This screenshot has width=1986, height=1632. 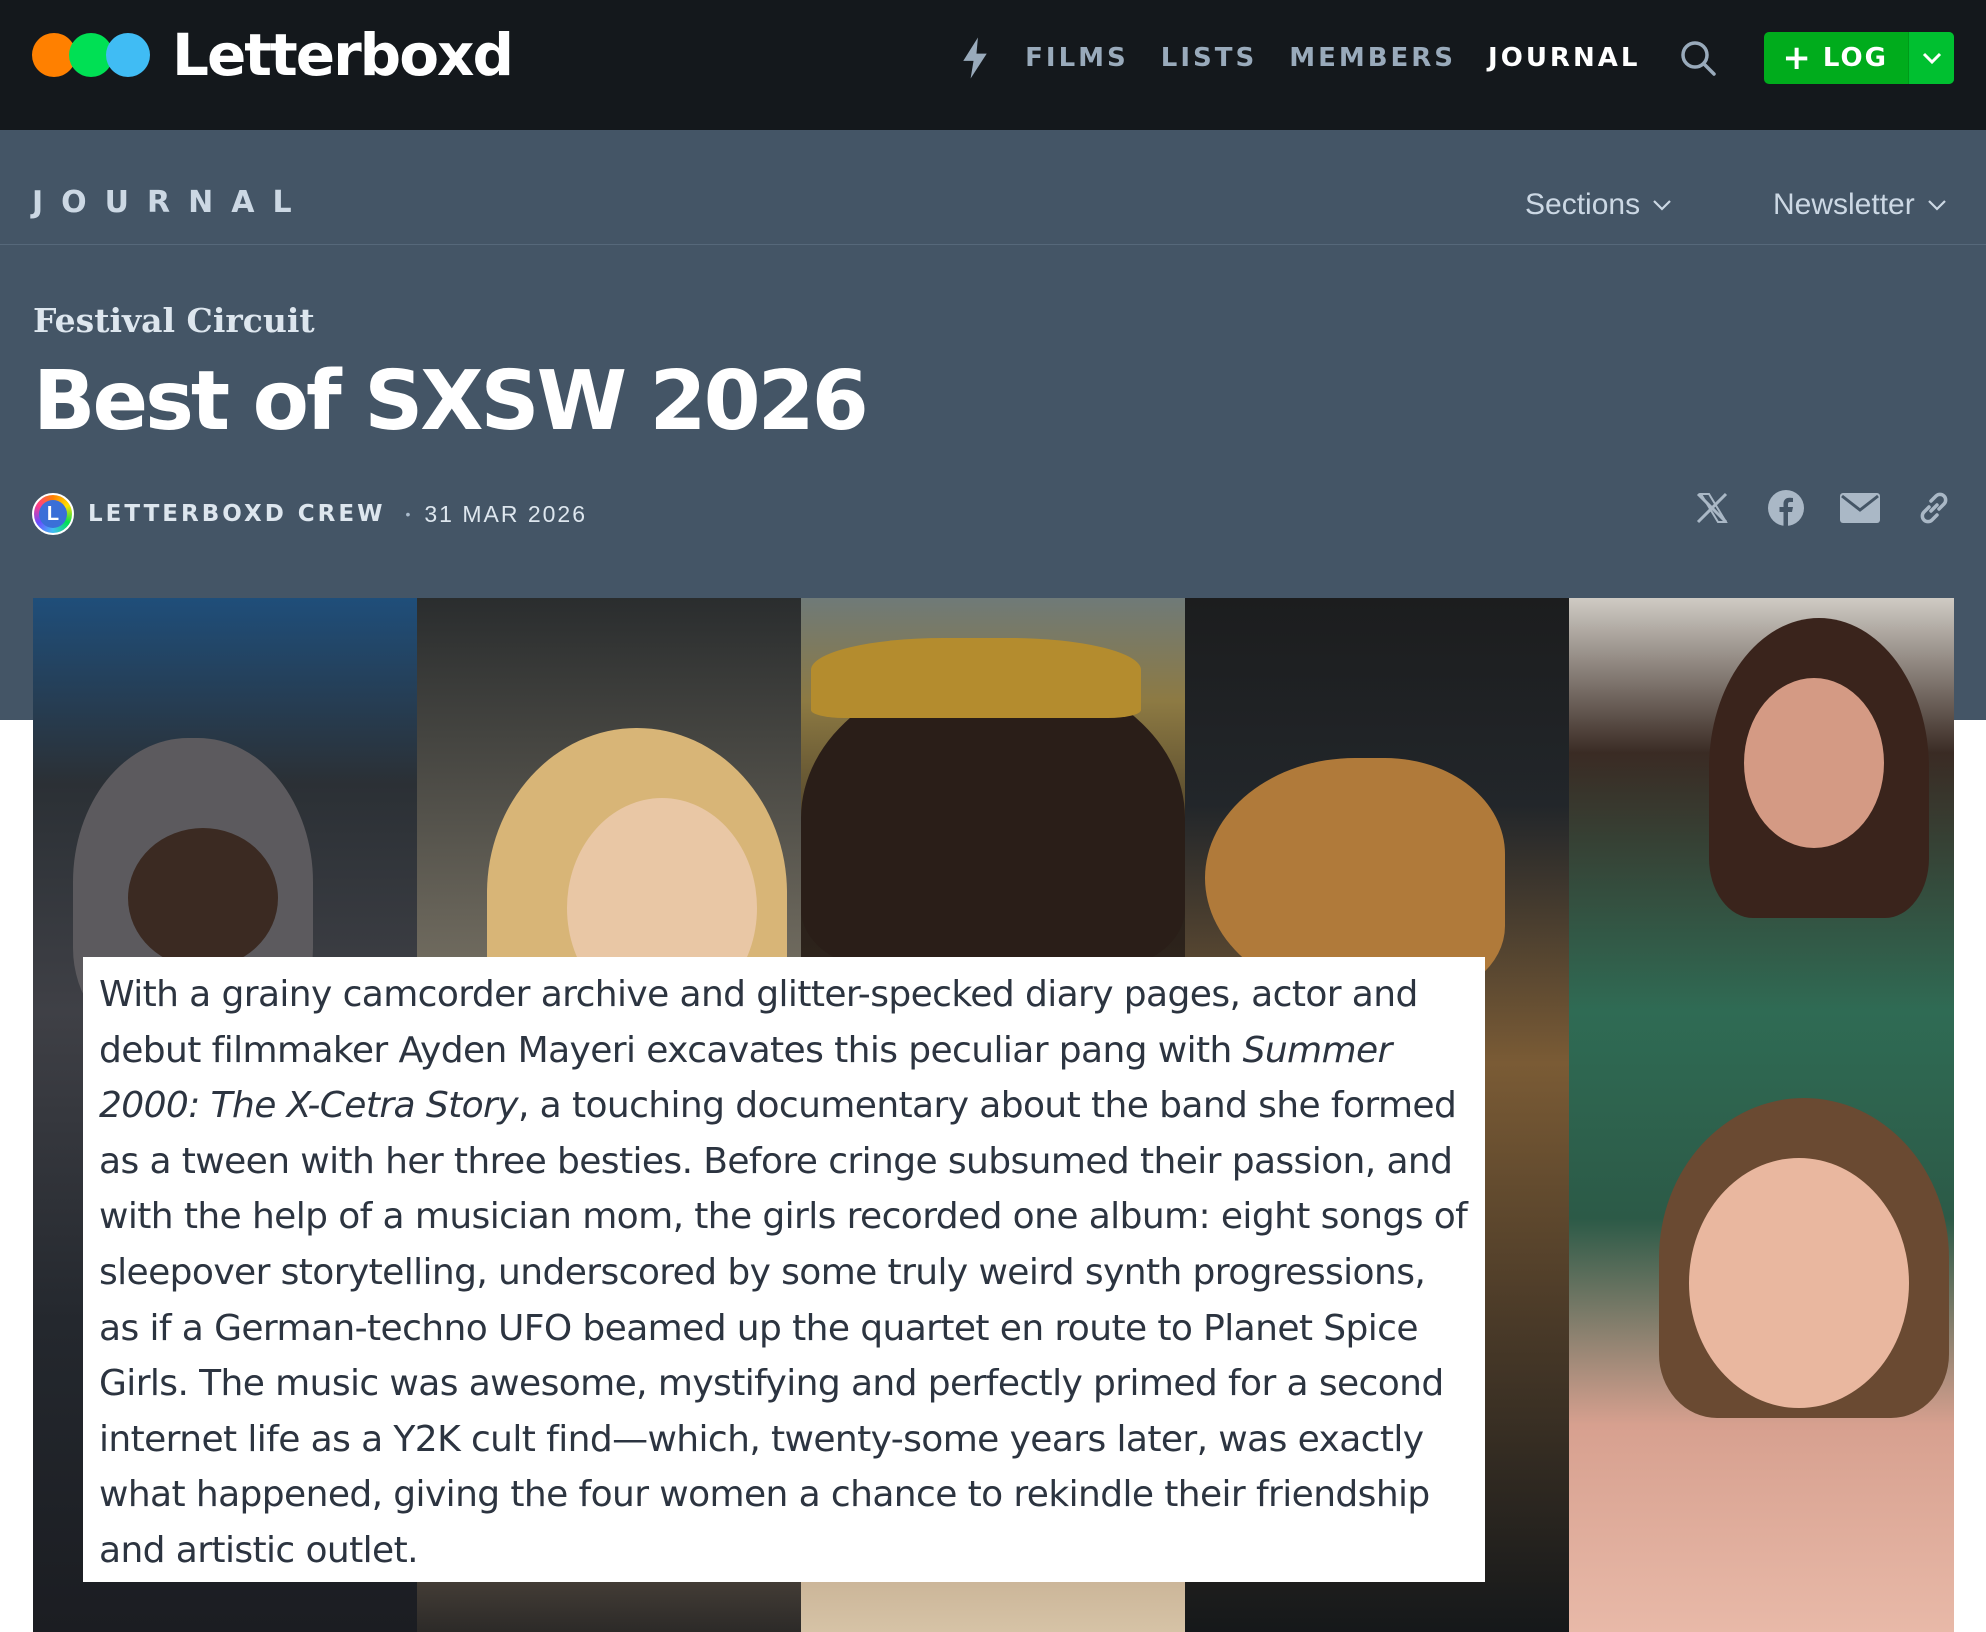 I want to click on logo-dots-icon, so click(x=91, y=55).